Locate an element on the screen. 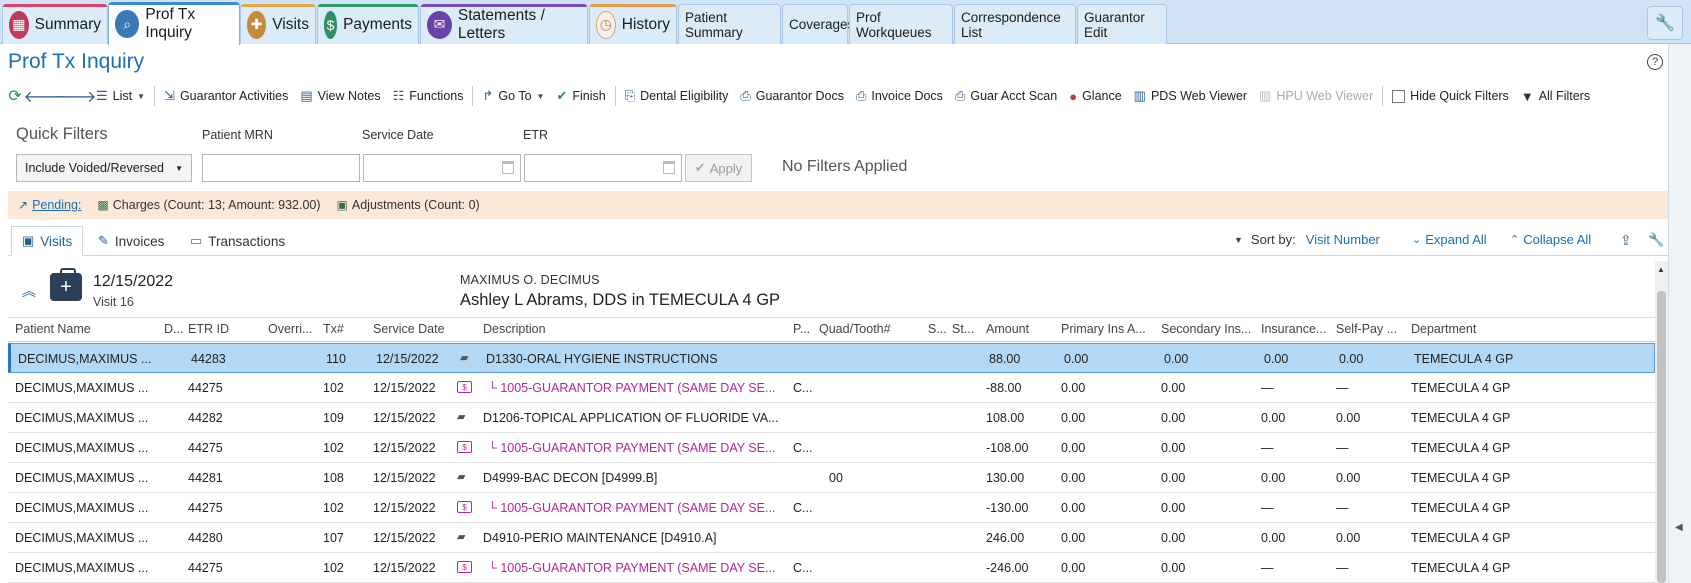 This screenshot has width=1691, height=583. subtab-invoices: ✎ Invoices is located at coordinates (131, 241).